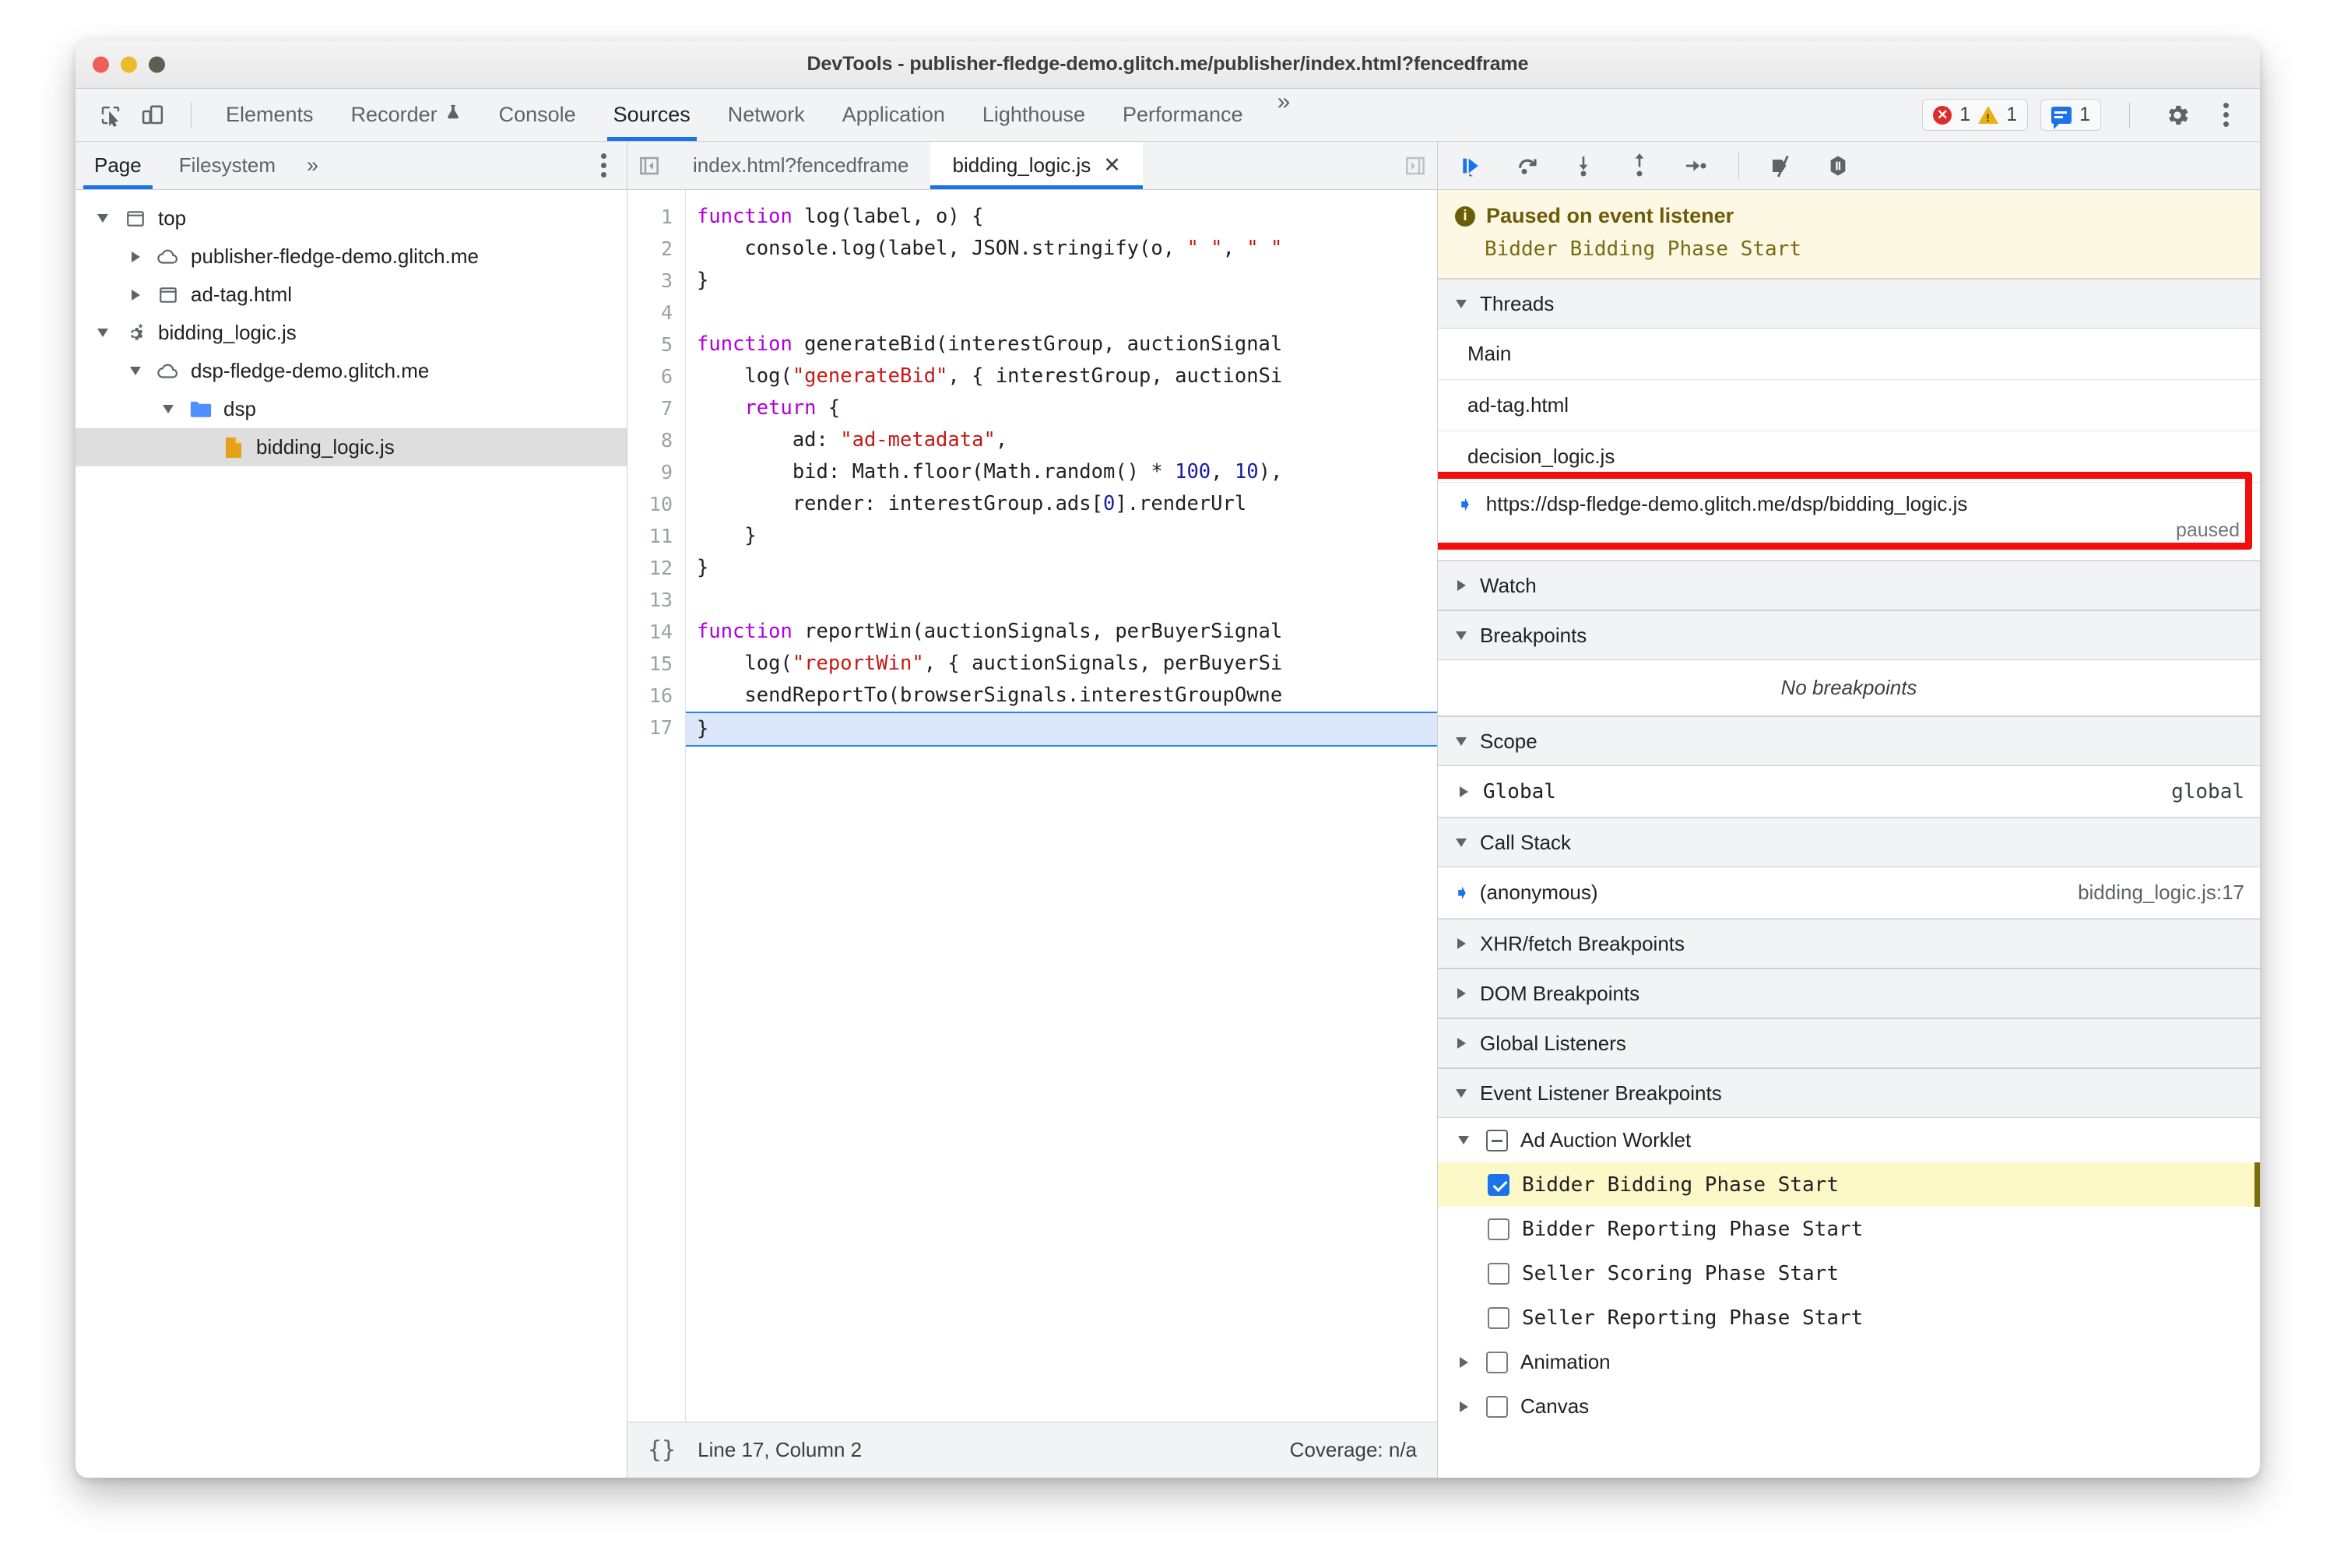  I want to click on checkbox-bidder-bidding-phase-start, so click(1499, 1184).